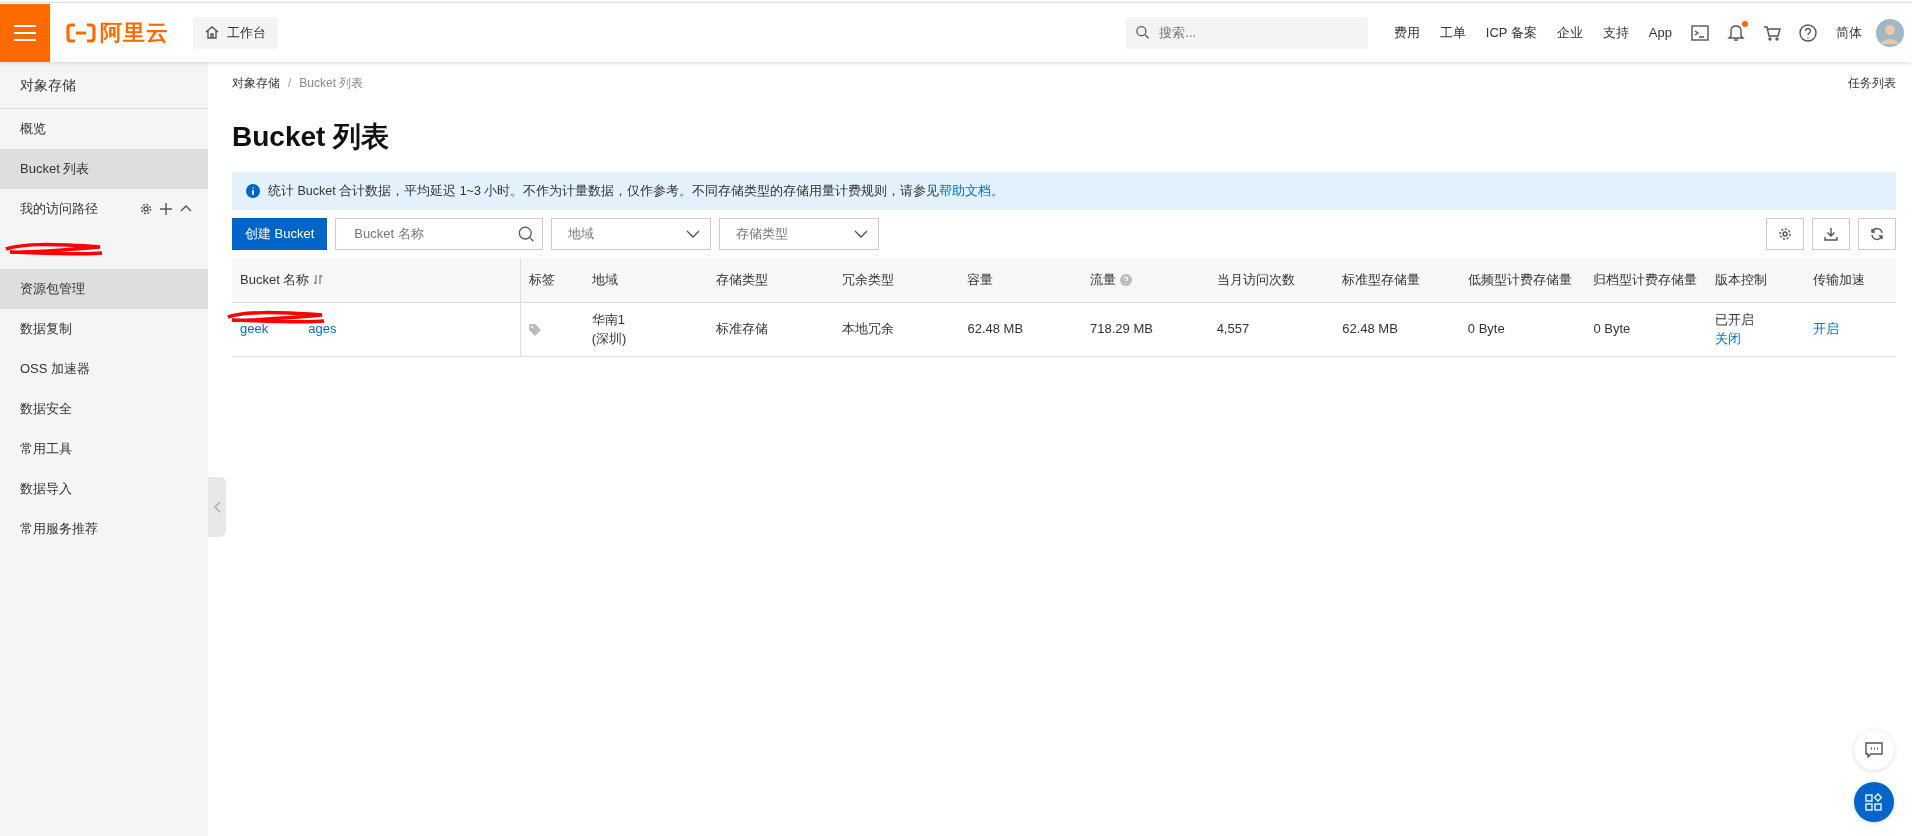 This screenshot has height=836, width=1912. What do you see at coordinates (104, 85) in the screenshot?
I see `sidebar-title: 对象存储` at bounding box center [104, 85].